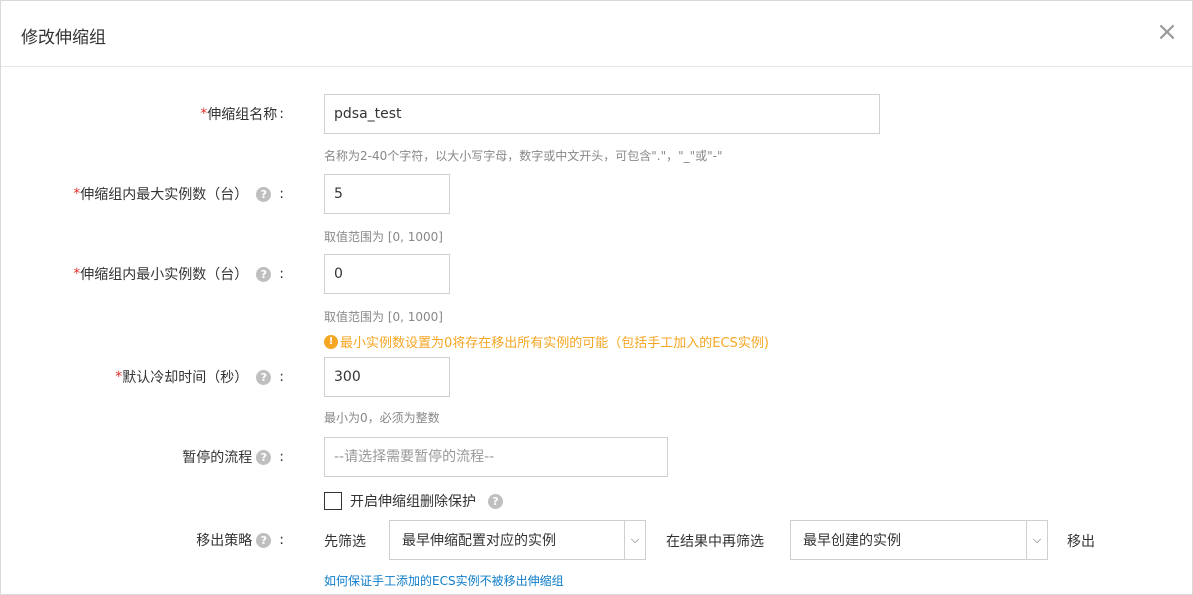  What do you see at coordinates (444, 580) in the screenshot?
I see `manual-ecs-protection-link: 如何保证手工添加的ECS实例不被移出伸缩组` at bounding box center [444, 580].